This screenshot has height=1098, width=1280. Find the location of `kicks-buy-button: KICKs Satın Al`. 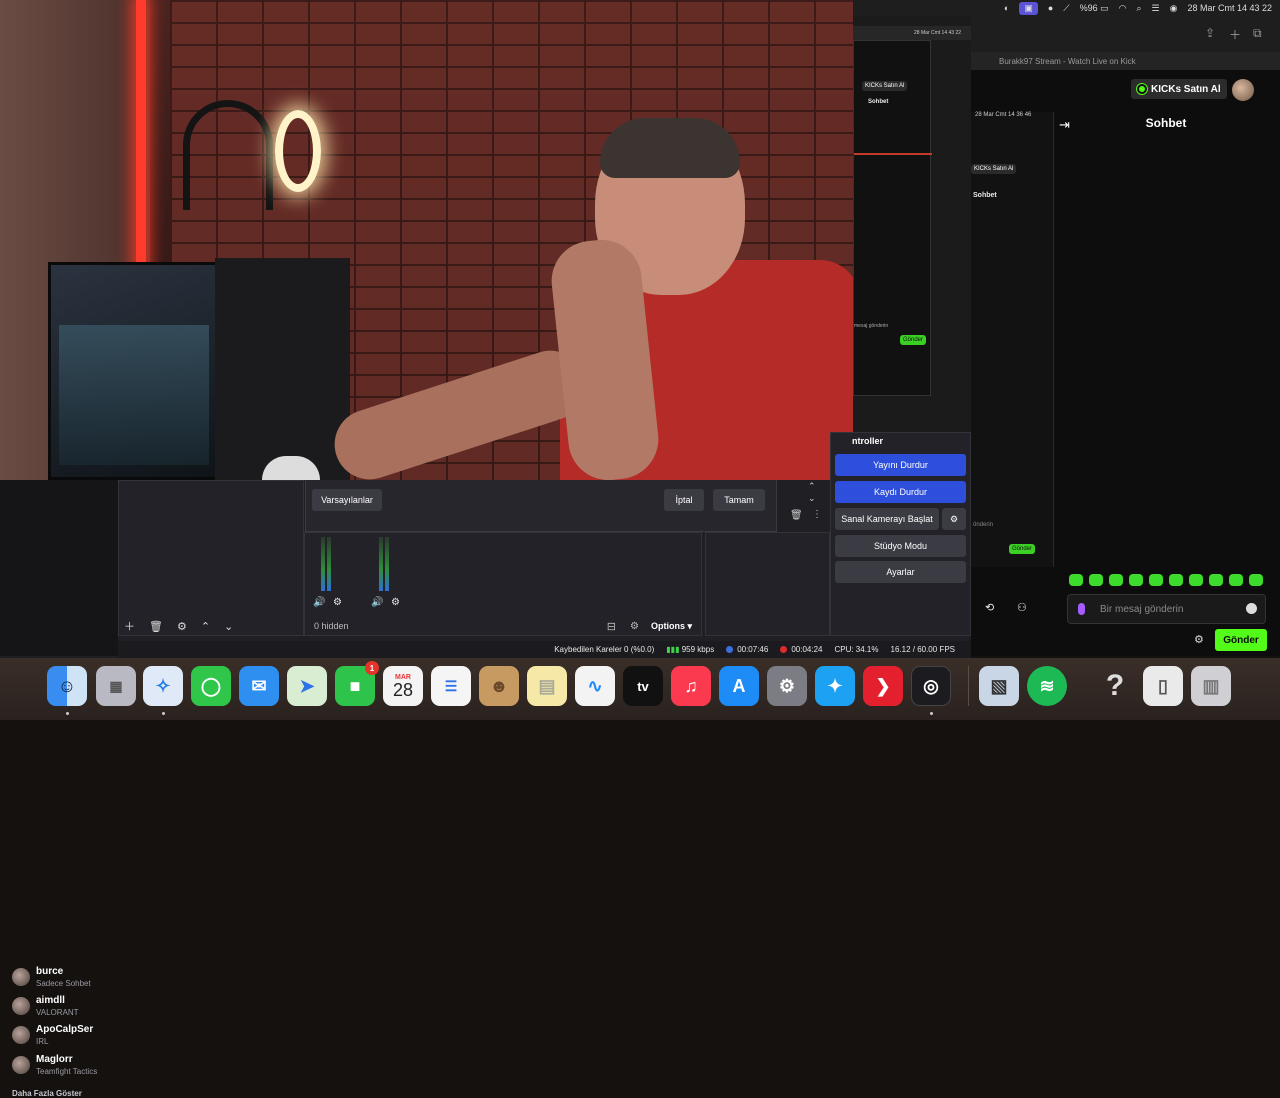

kicks-buy-button: KICKs Satın Al is located at coordinates (1179, 89).